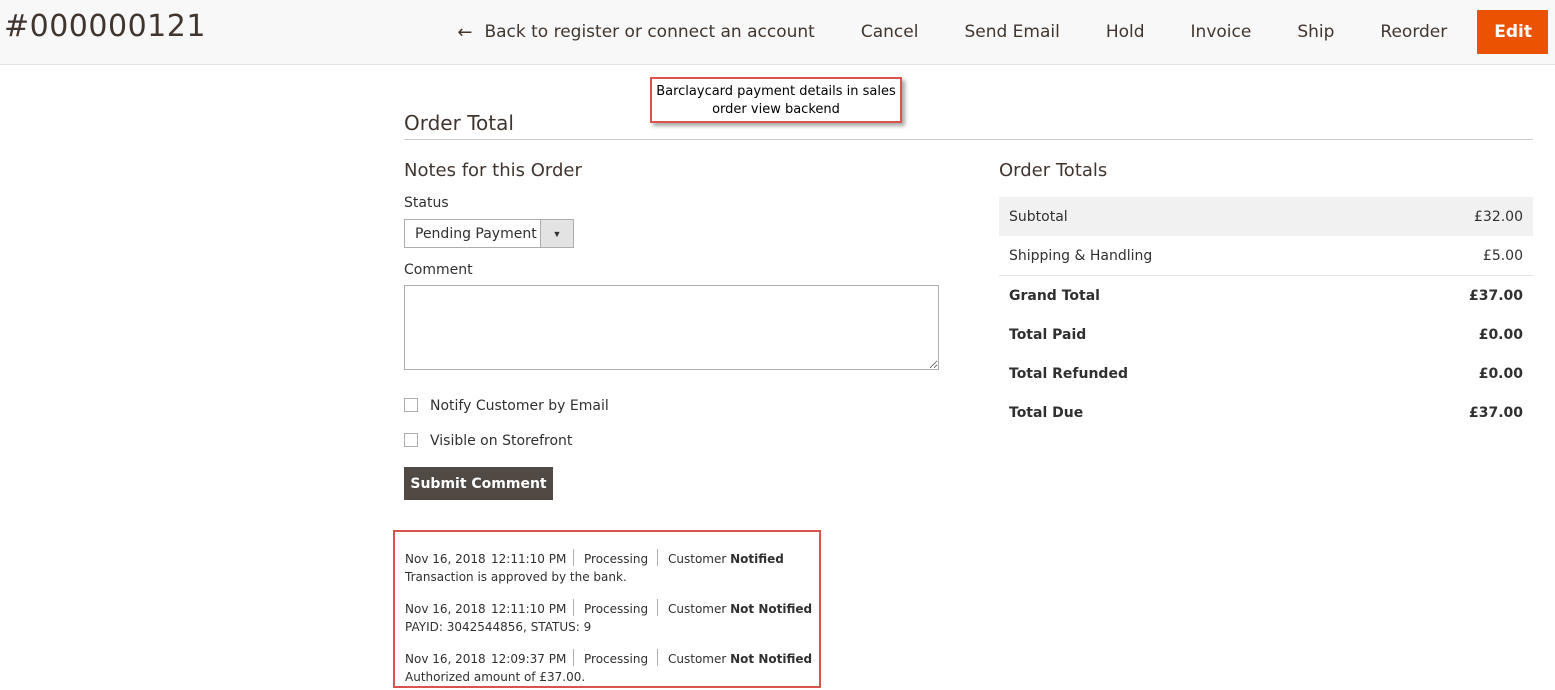 The image size is (1555, 690). I want to click on hold-button: Hold, so click(1125, 32).